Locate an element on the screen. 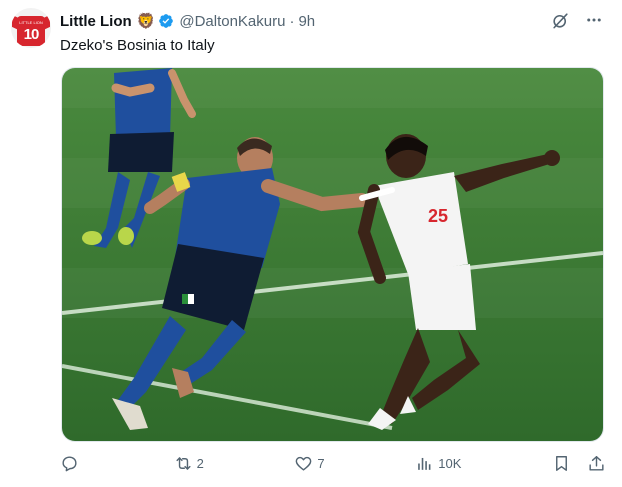 The image size is (622, 487). share-button is located at coordinates (596, 463).